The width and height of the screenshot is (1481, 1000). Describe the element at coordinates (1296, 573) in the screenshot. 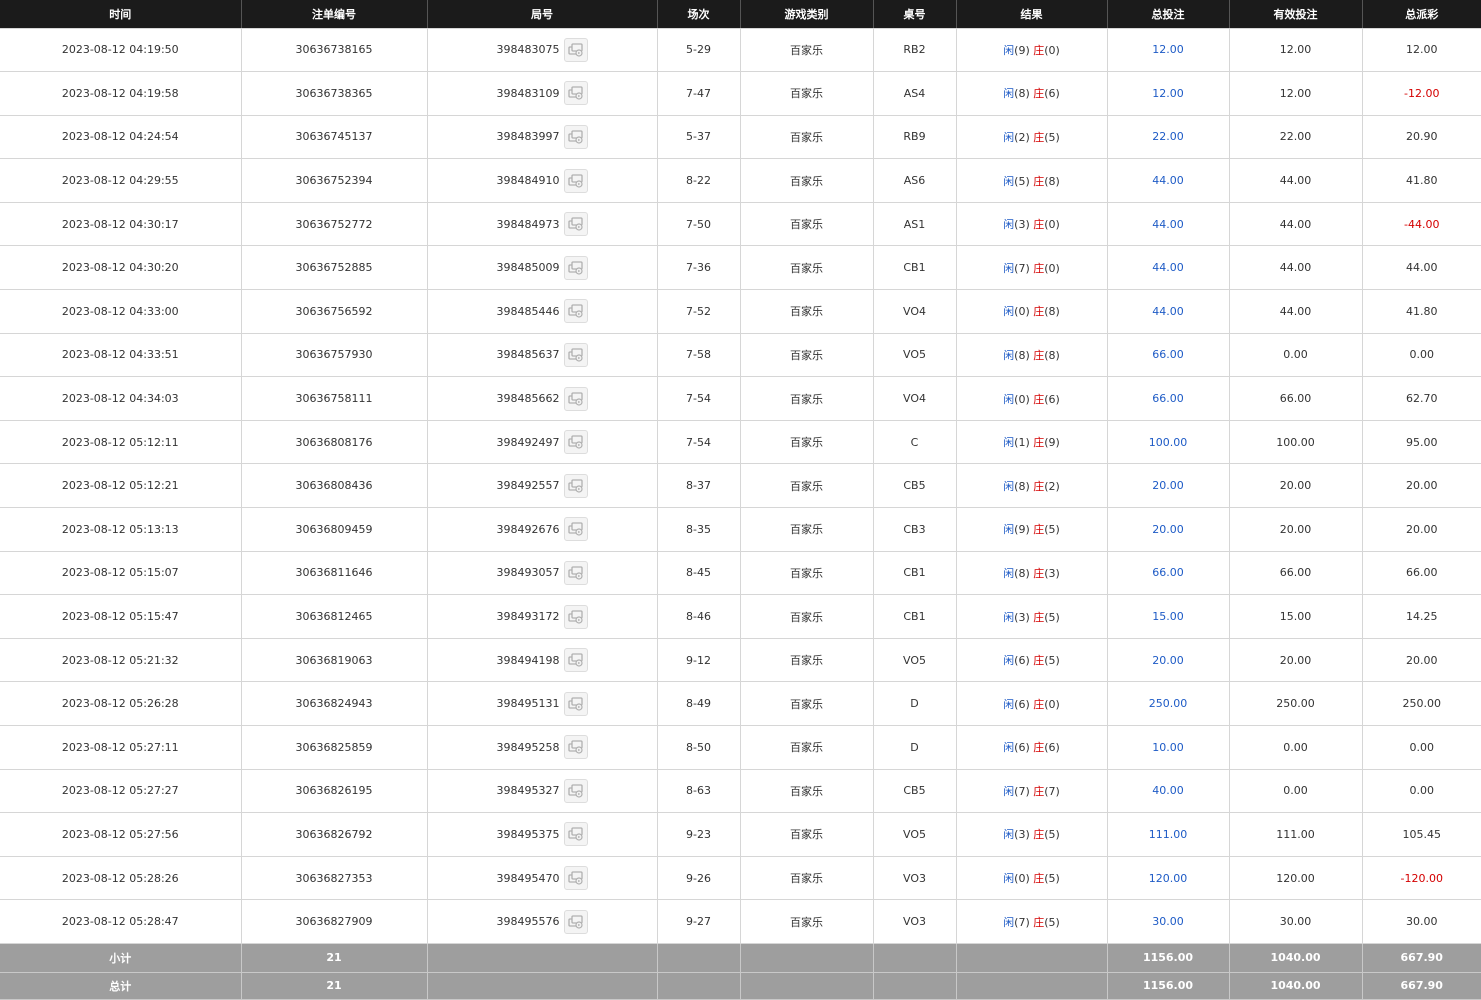

I see `cell-valid-bet: 66.00` at that location.